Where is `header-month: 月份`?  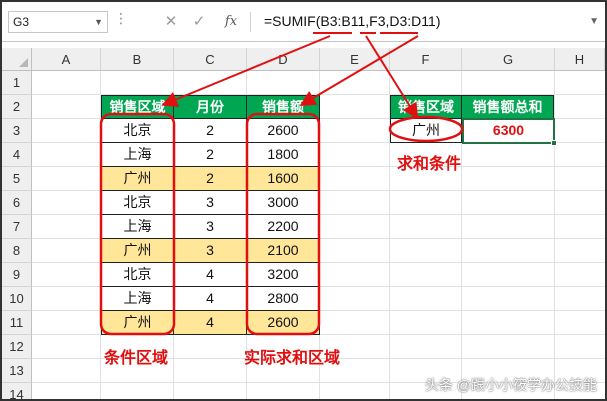 header-month: 月份 is located at coordinates (210, 107).